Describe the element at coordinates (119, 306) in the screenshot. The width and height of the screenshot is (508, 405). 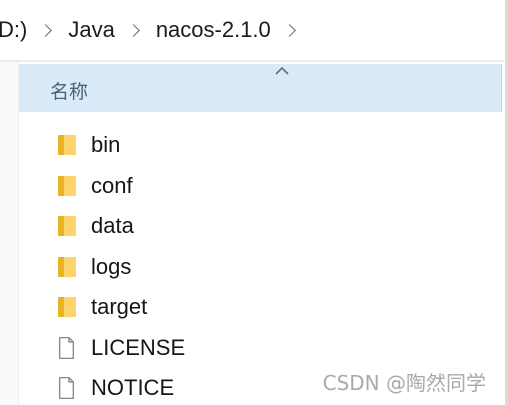
I see `file-name: target` at that location.